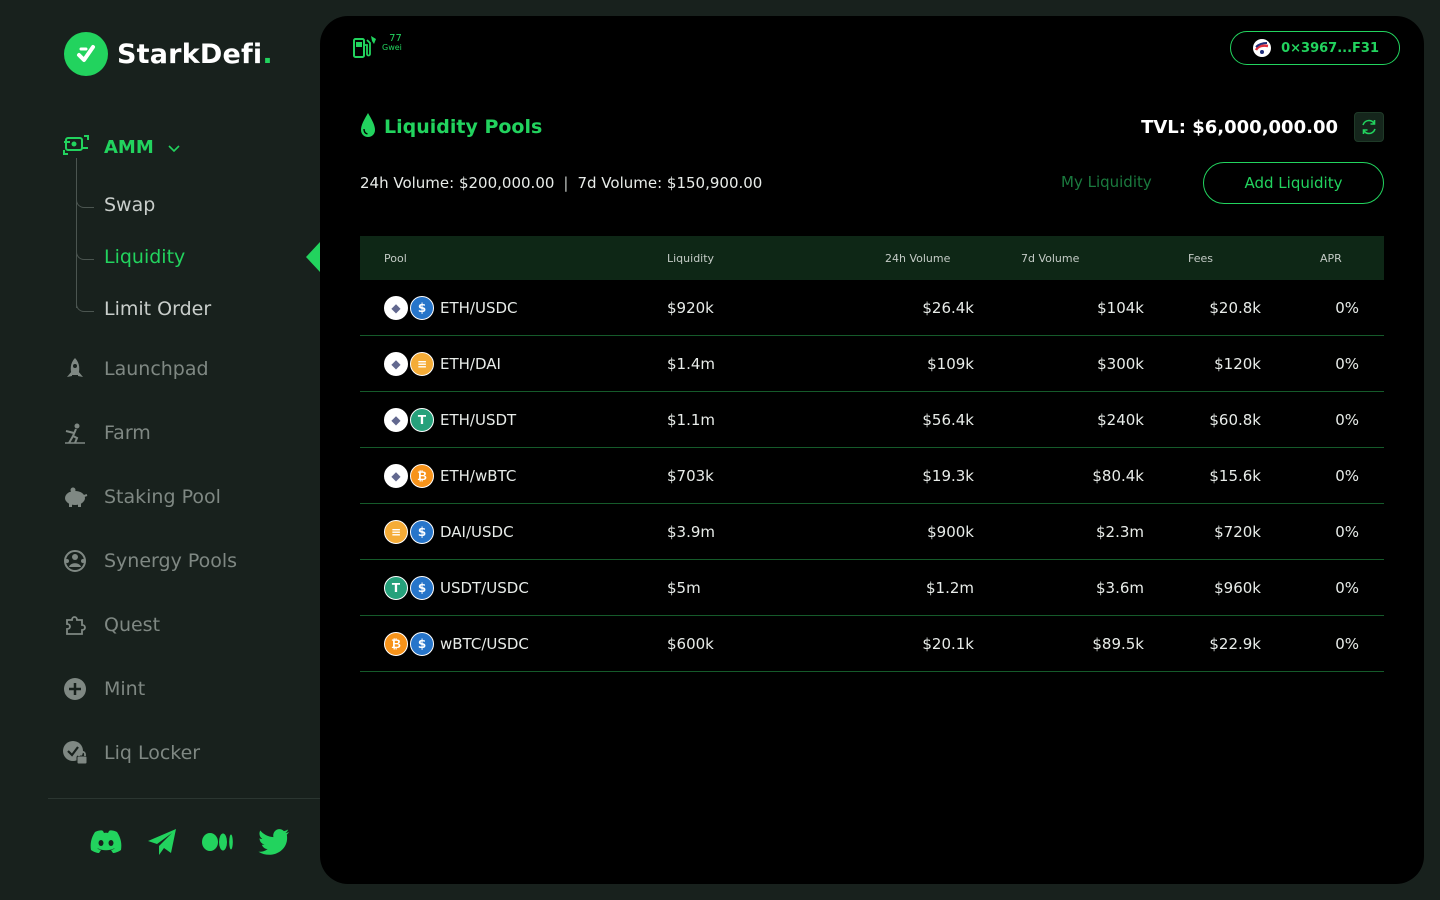  I want to click on volume-24h-cell: $56.4k, so click(948, 419).